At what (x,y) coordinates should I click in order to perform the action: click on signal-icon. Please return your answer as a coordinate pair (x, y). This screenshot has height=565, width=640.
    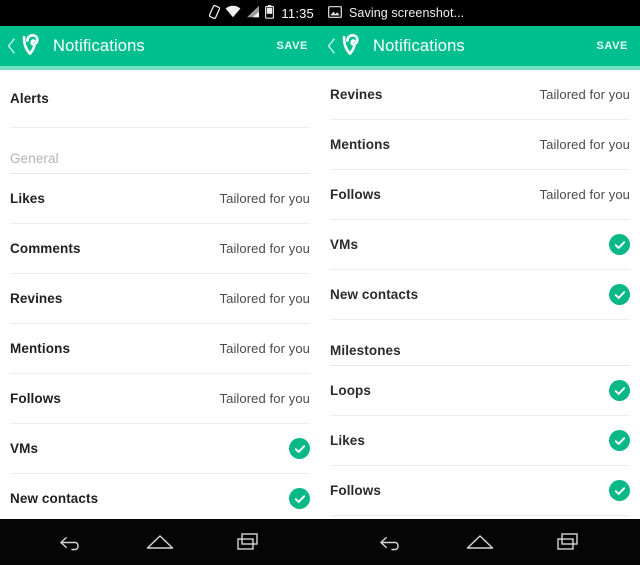
    Looking at the image, I should click on (253, 13).